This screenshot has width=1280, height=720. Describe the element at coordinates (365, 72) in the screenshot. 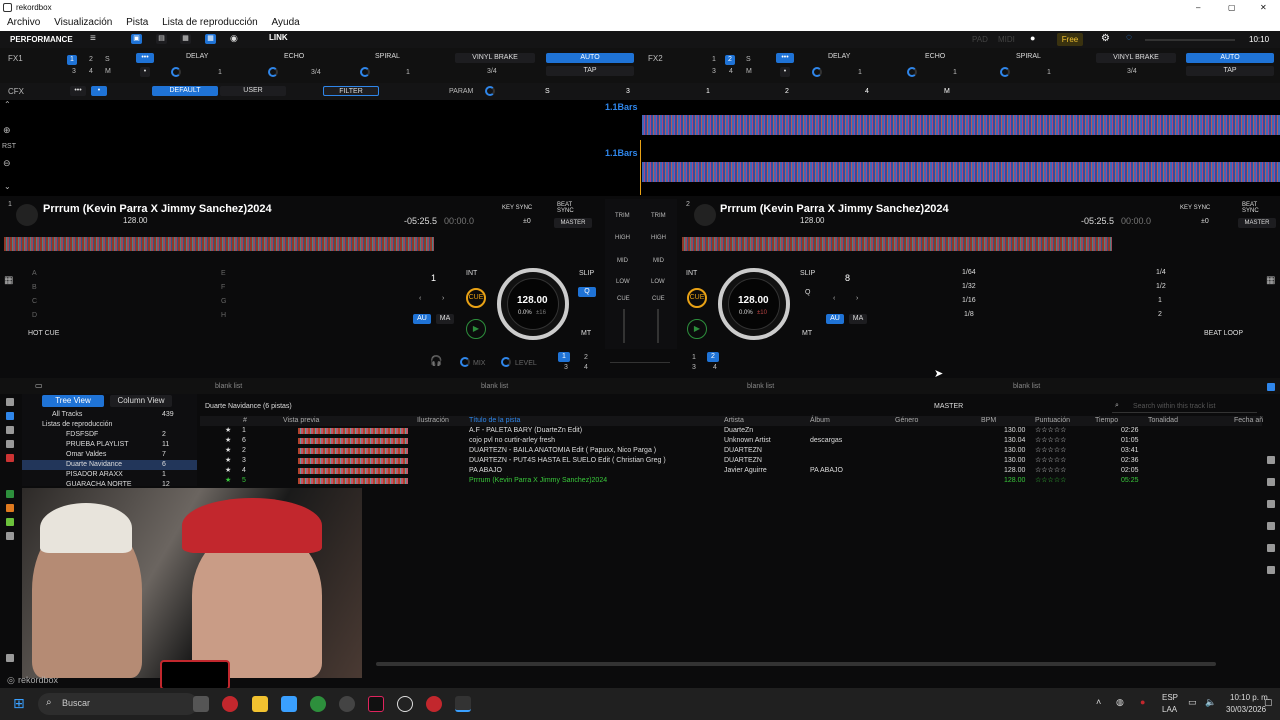

I see `fx1-knob3` at that location.